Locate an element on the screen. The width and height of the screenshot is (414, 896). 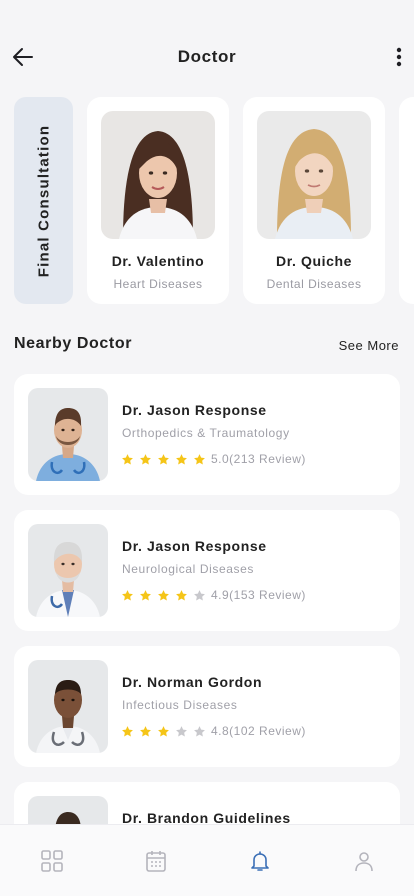
rating: 4.9(153 Review) is located at coordinates (213, 595).